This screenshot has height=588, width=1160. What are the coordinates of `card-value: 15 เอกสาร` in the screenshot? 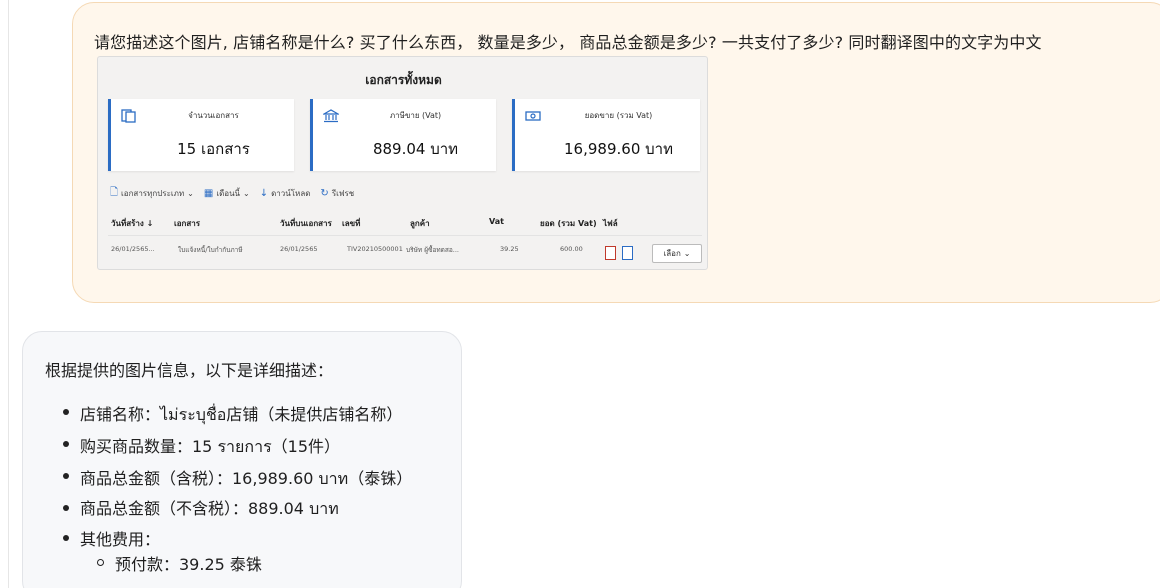 It's located at (213, 149).